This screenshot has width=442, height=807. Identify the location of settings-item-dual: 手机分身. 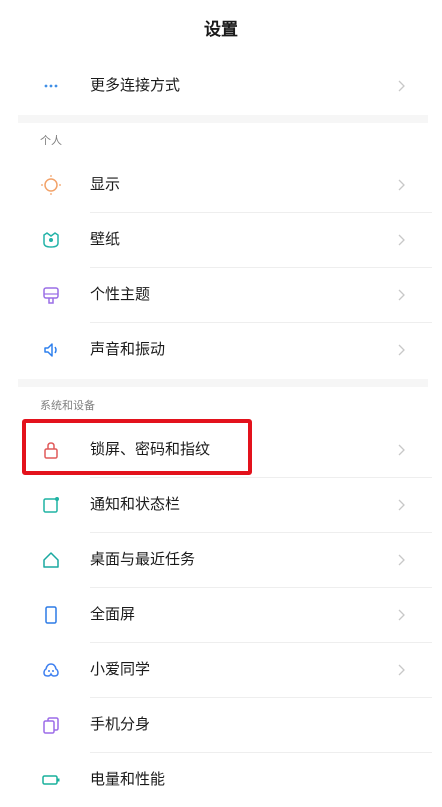
(221, 724).